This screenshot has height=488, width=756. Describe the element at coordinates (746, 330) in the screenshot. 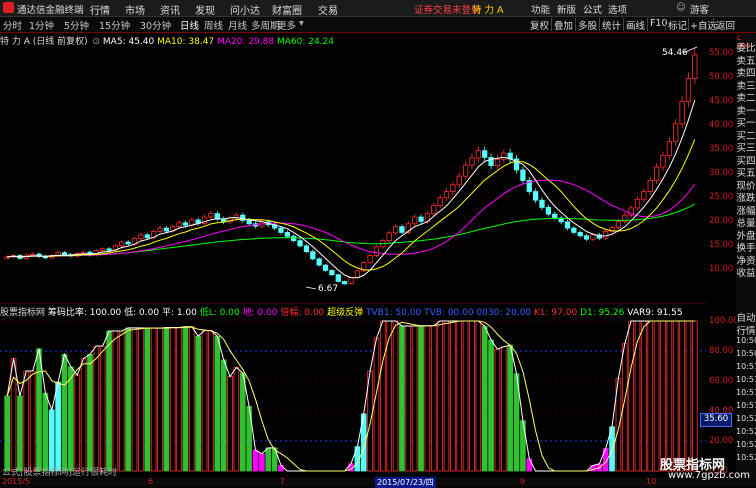

I see `tick-time-item: 行情` at that location.